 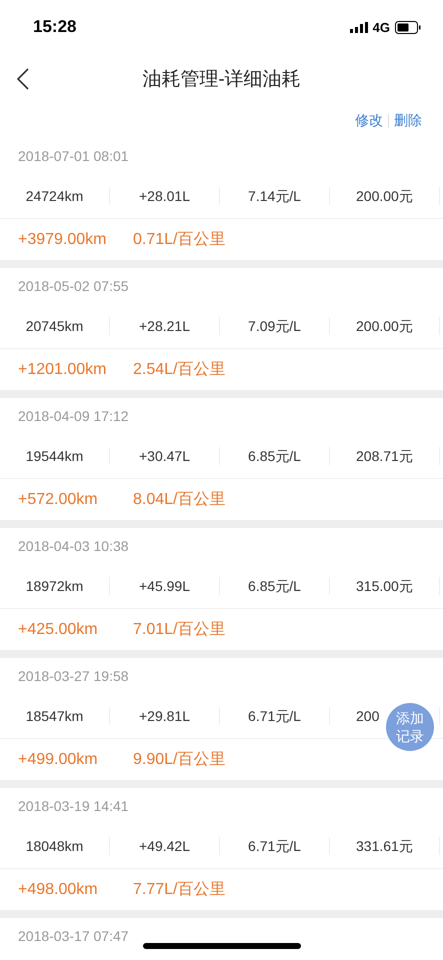 I want to click on back-icon, so click(x=23, y=79).